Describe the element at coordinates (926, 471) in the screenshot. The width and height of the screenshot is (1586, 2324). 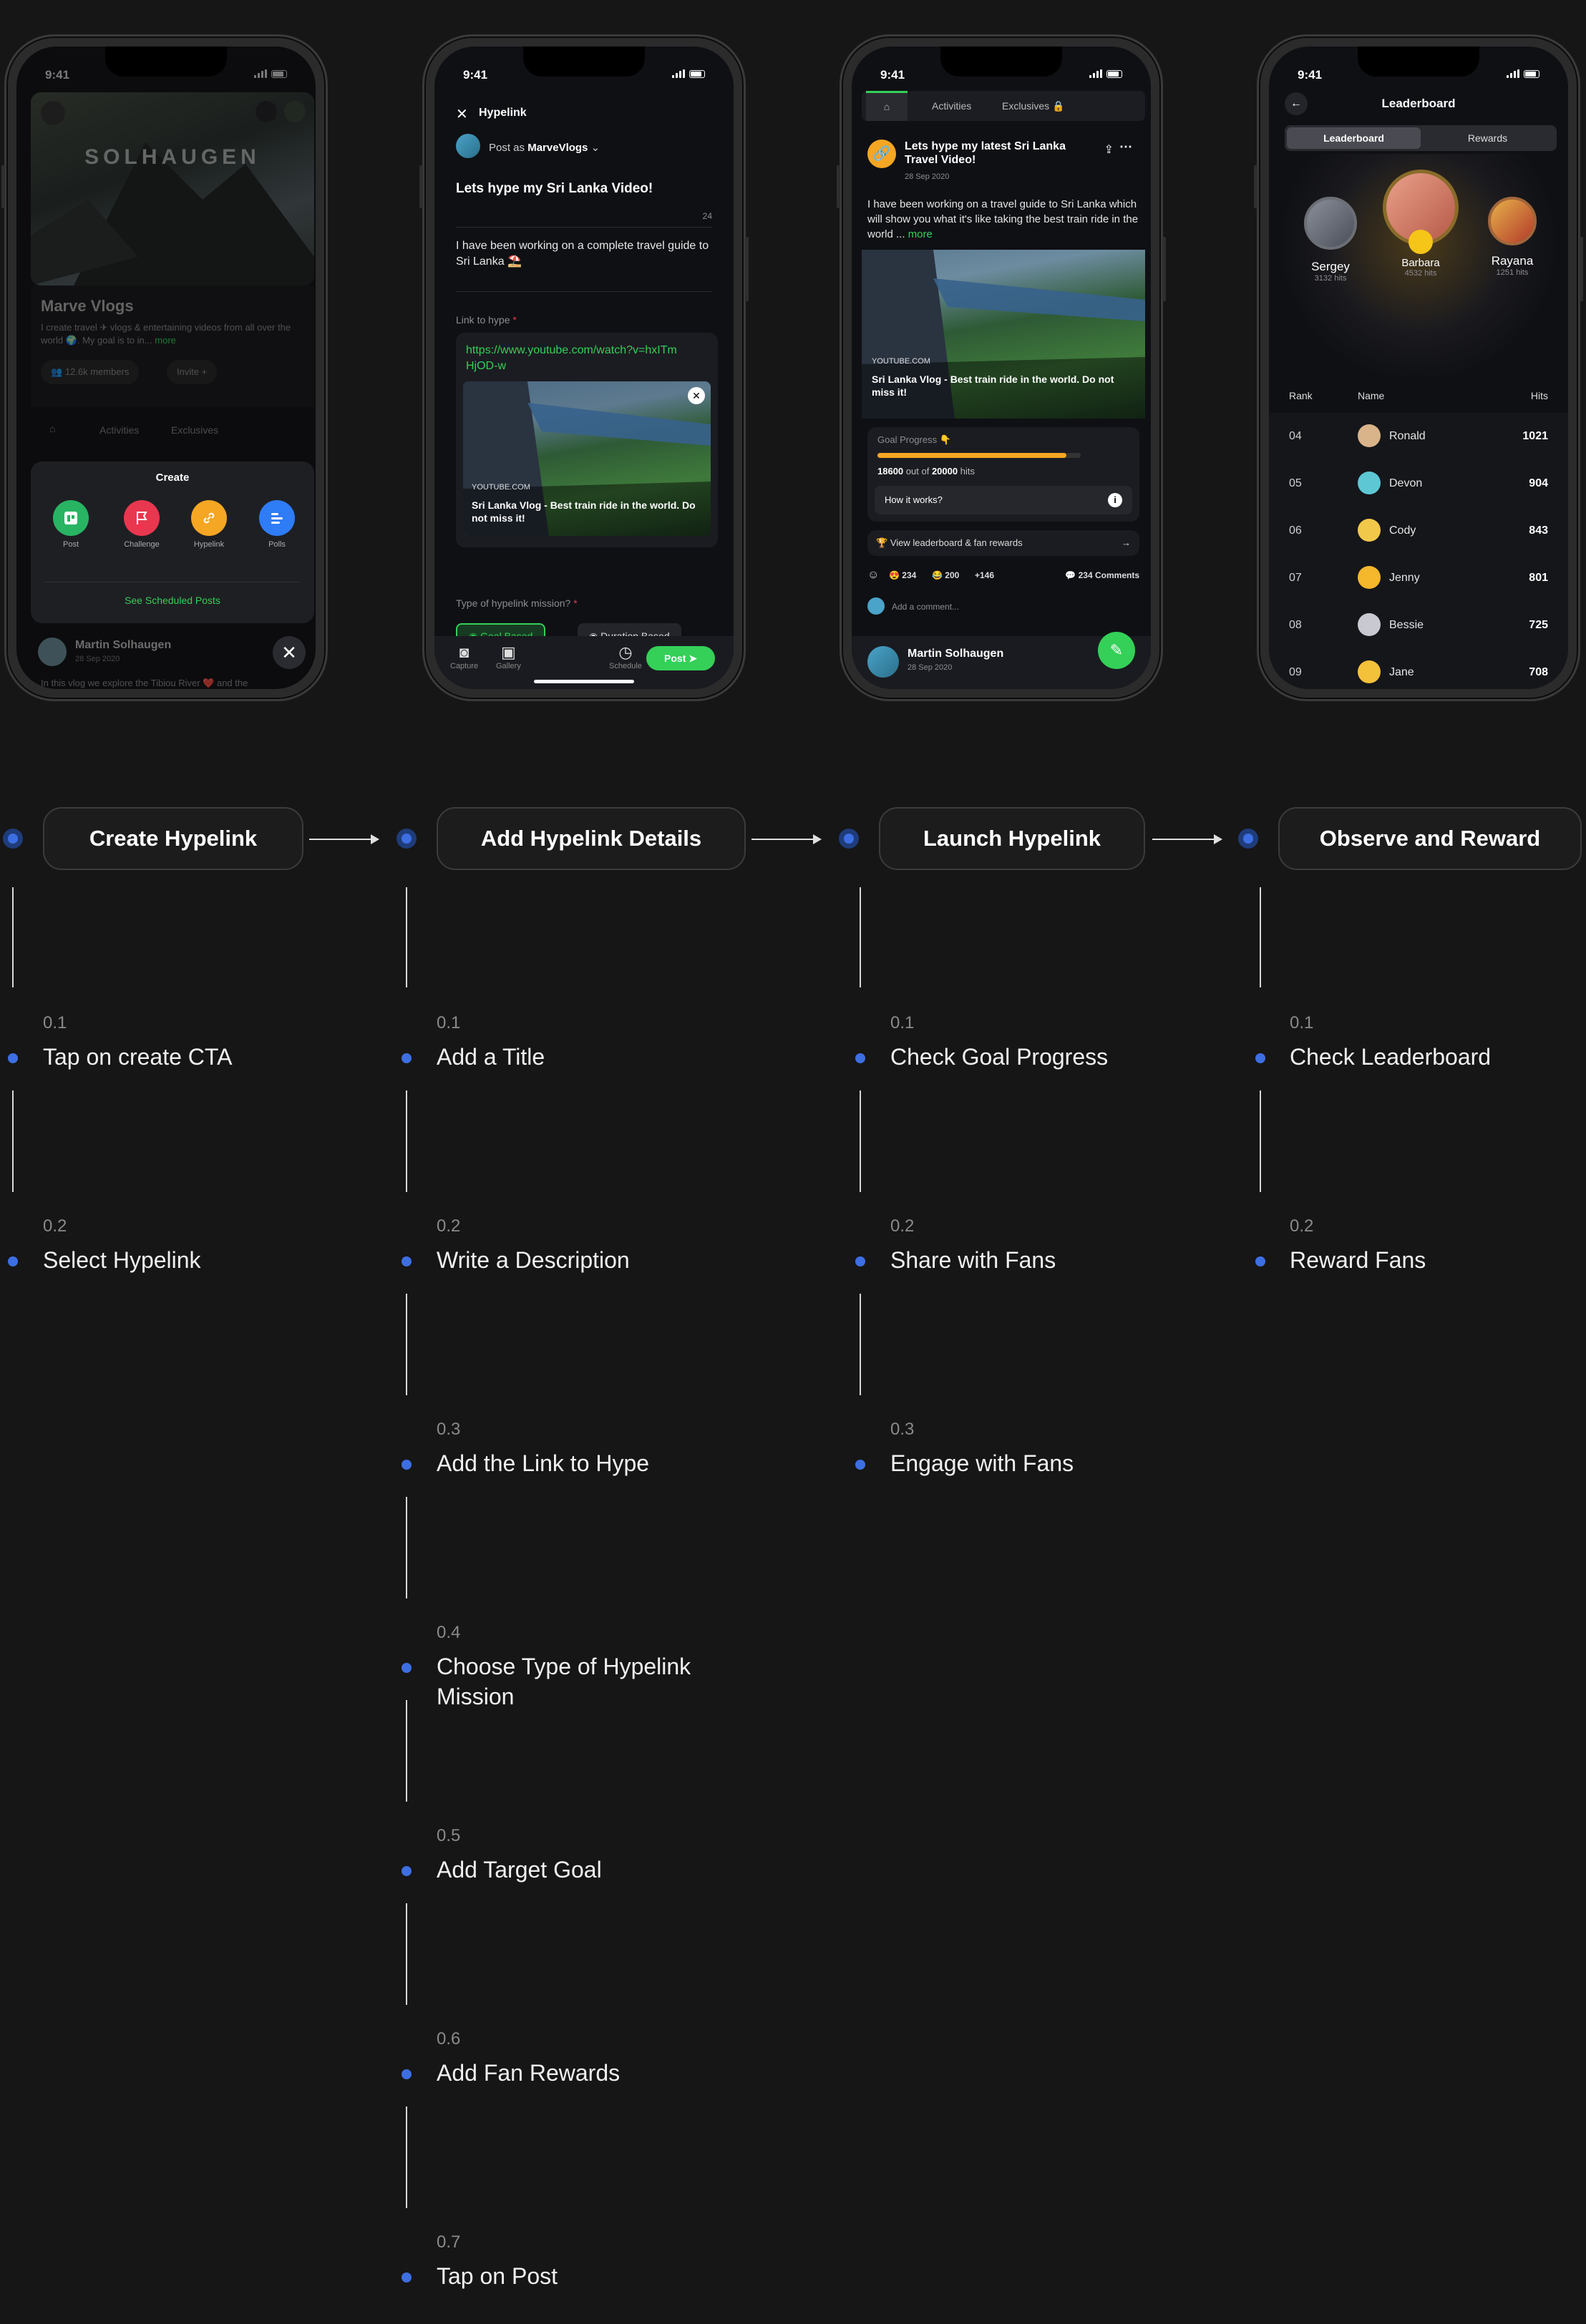
I see `goal-count: 18600 out of 20000 hits` at that location.